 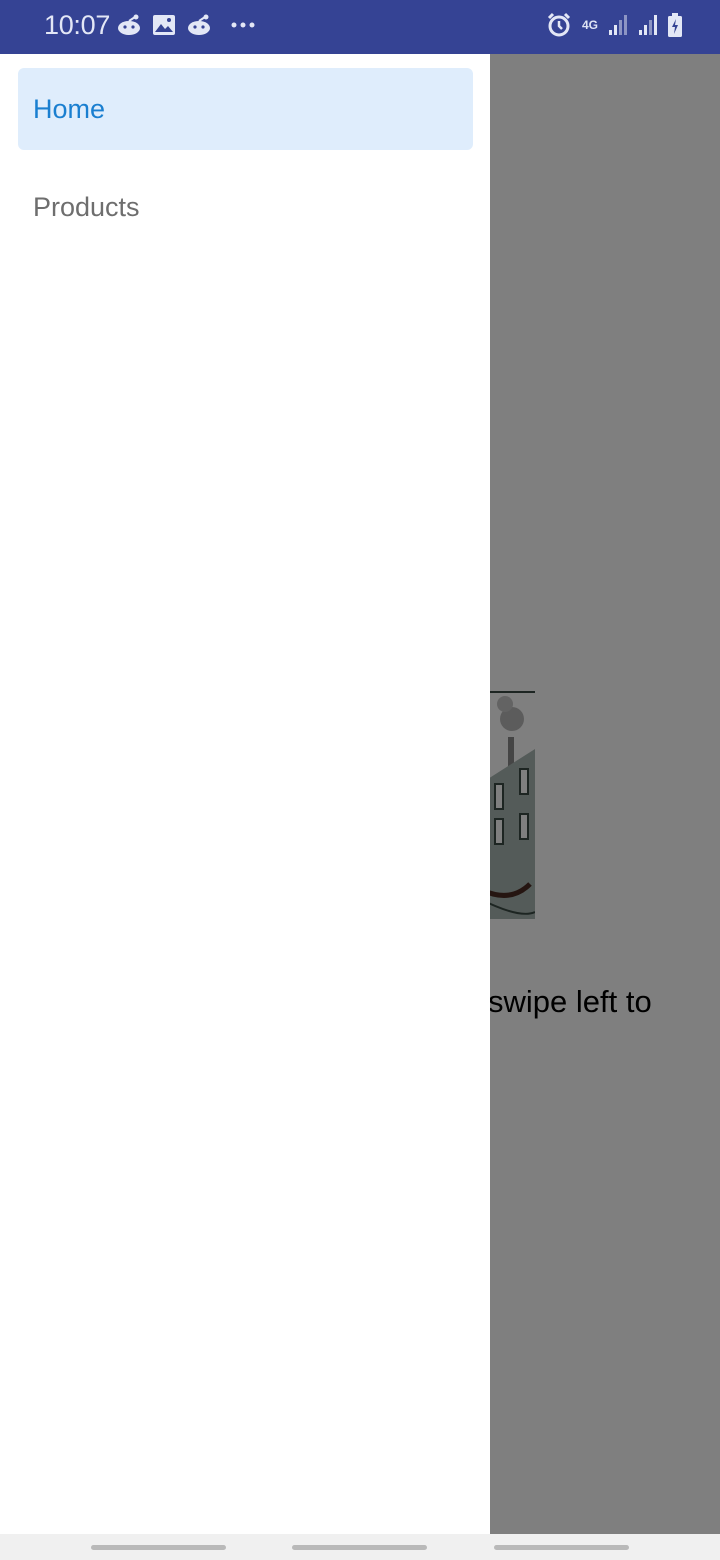 I want to click on drawer-item-home: Home, so click(x=245, y=109).